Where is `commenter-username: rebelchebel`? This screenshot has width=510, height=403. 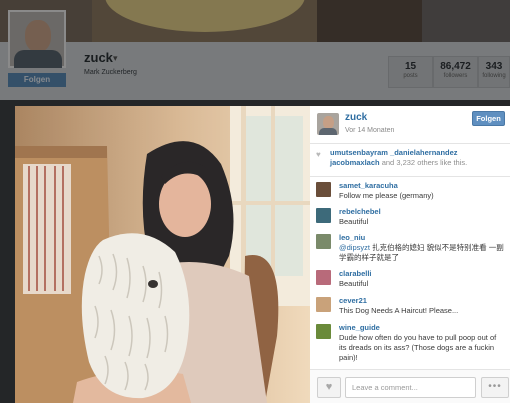
commenter-username: rebelchebel is located at coordinates (360, 211).